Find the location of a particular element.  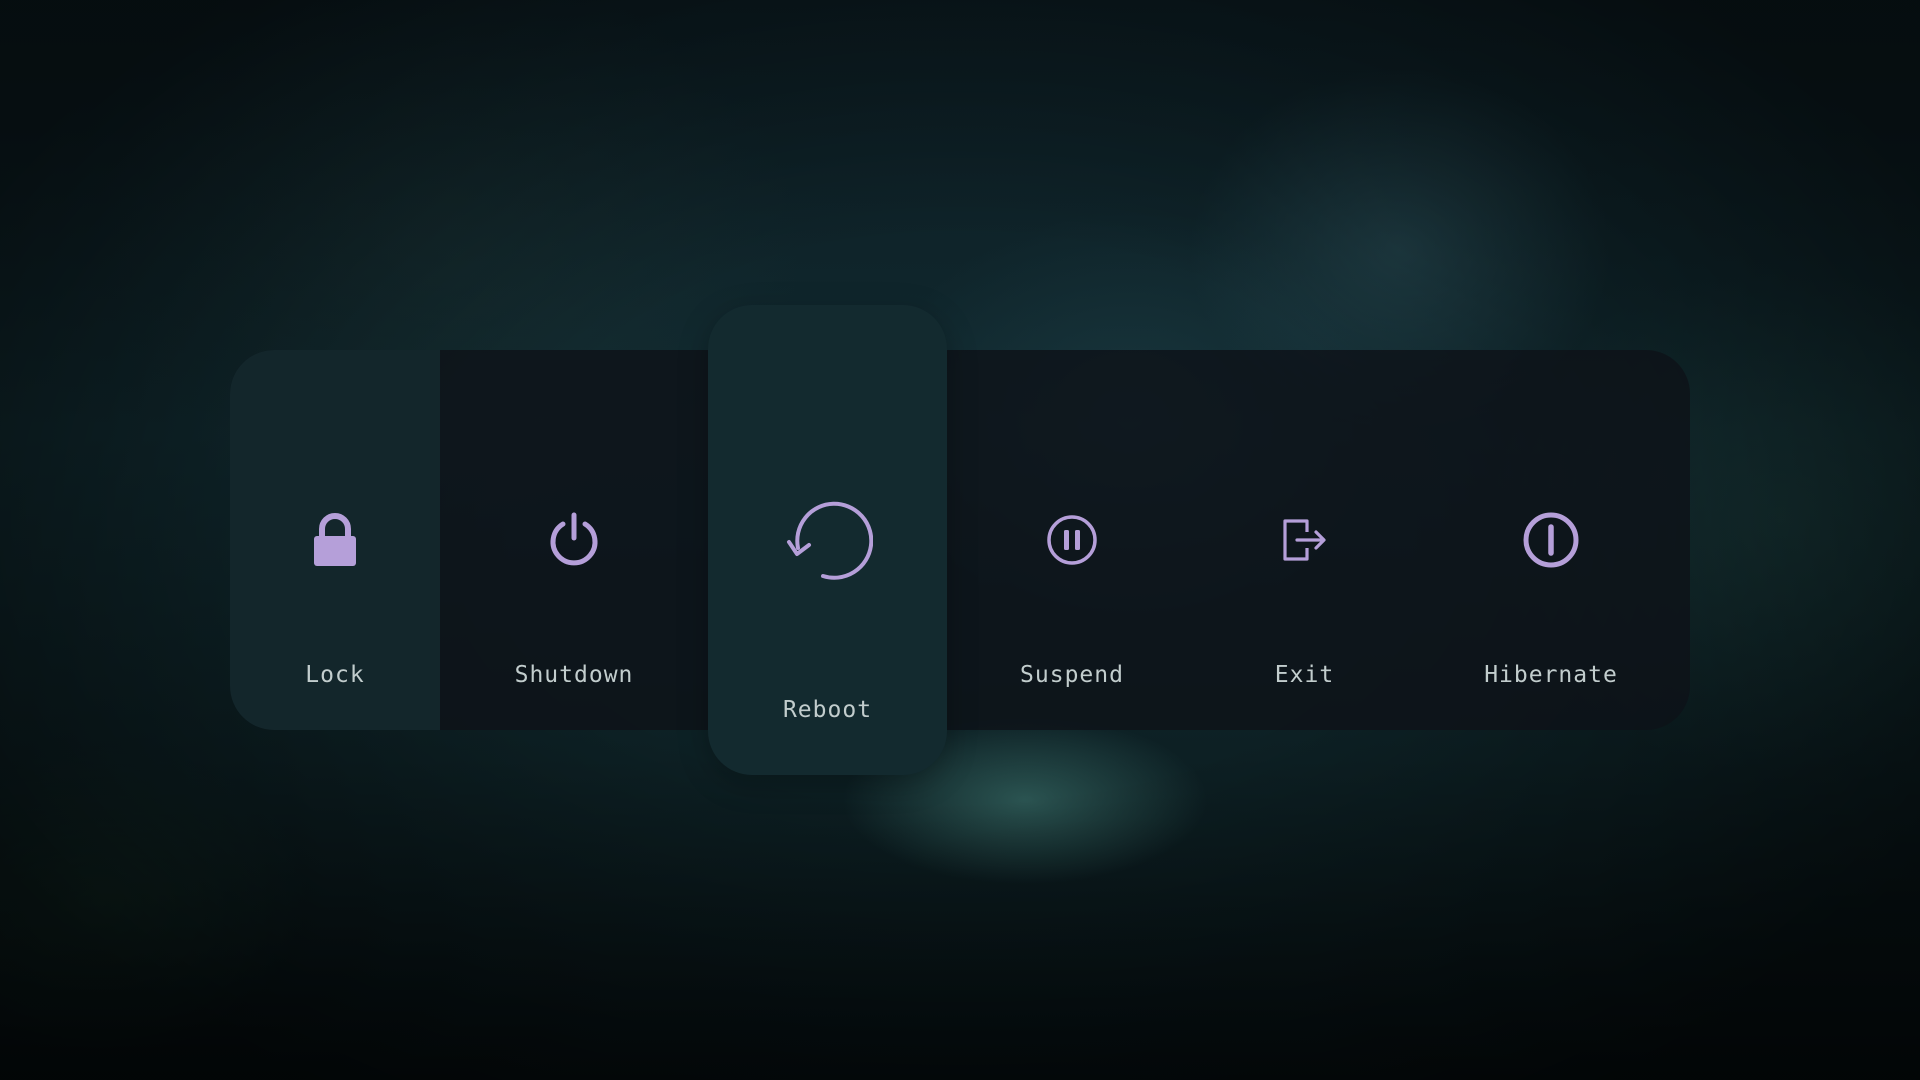

reboot-label: Reboot is located at coordinates (827, 710).